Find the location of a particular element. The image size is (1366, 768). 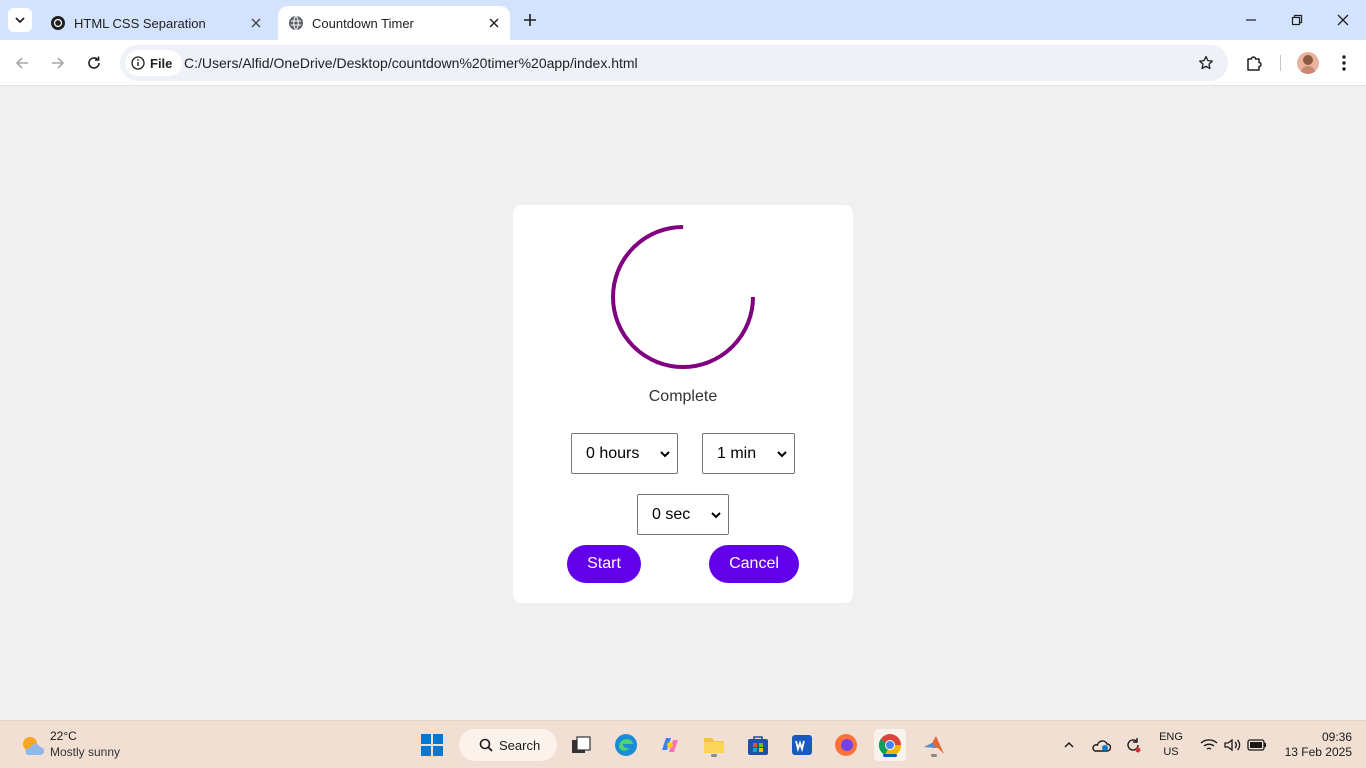

extensions-button is located at coordinates (1254, 63).